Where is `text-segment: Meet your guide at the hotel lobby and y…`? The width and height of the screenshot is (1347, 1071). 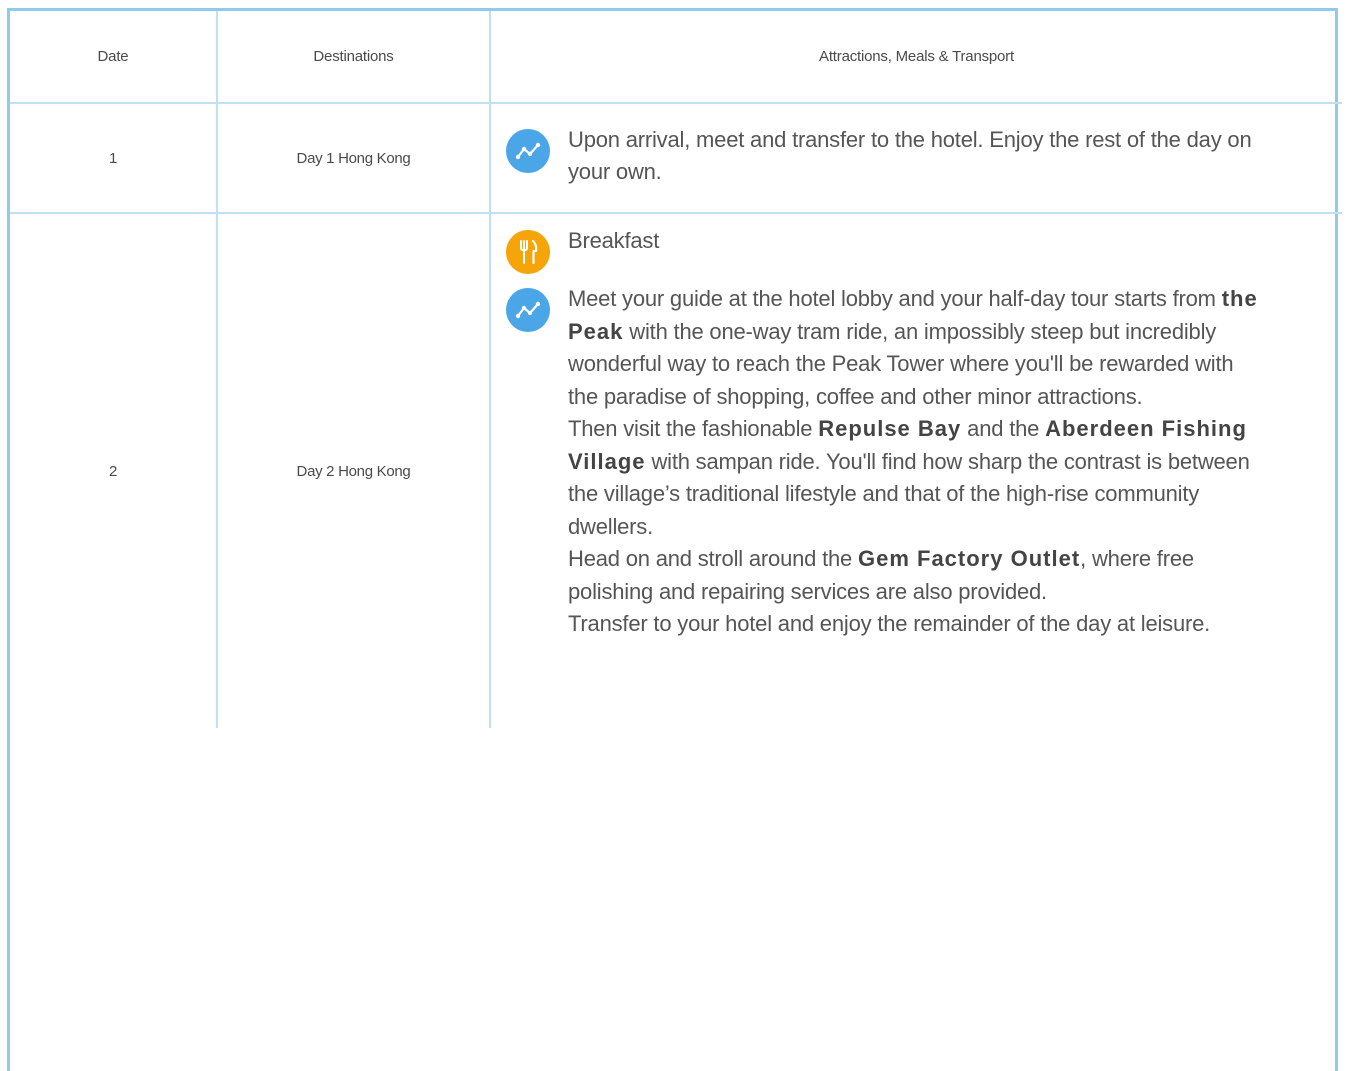
text-segment: Meet your guide at the hotel lobby and y… is located at coordinates (895, 298).